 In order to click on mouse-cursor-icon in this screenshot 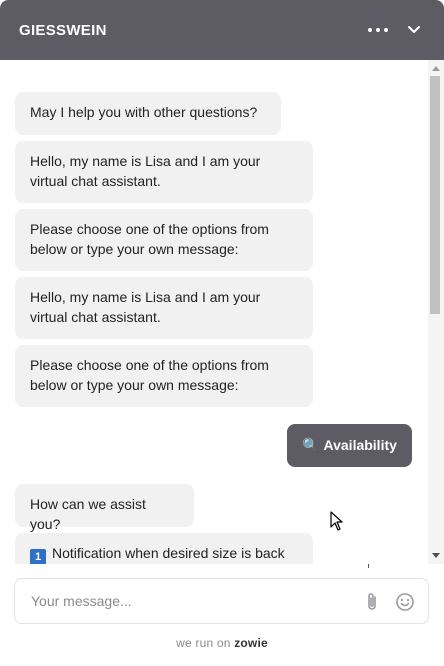, I will do `click(337, 521)`.